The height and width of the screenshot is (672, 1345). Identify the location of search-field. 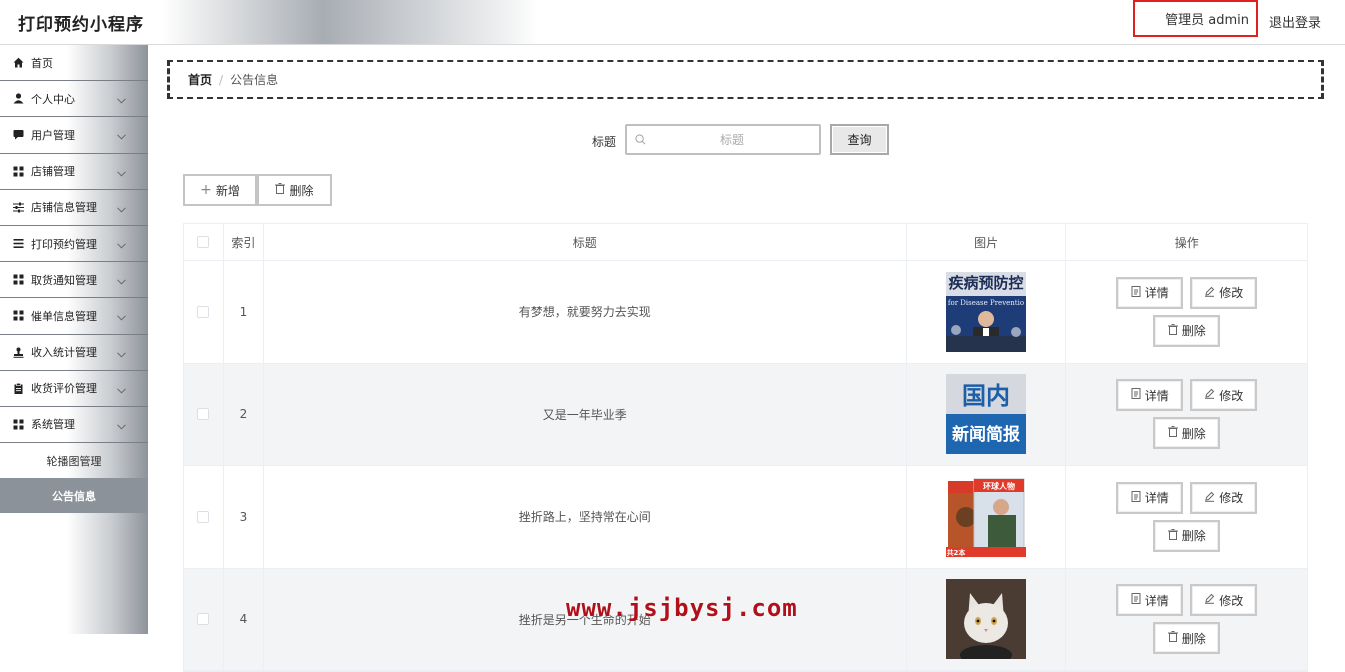
(723, 139).